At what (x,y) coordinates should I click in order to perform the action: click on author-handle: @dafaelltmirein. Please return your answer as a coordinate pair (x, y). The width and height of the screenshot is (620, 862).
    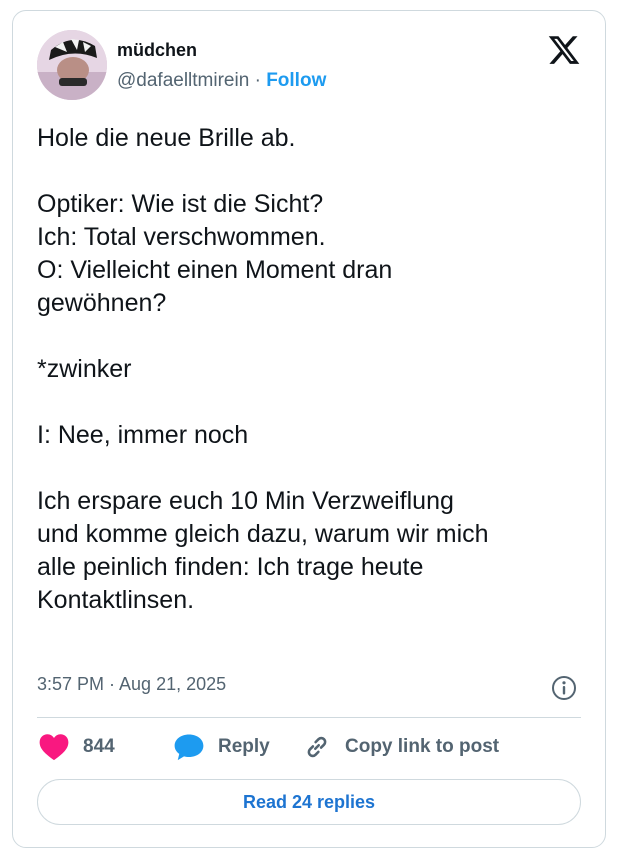
    Looking at the image, I should click on (183, 80).